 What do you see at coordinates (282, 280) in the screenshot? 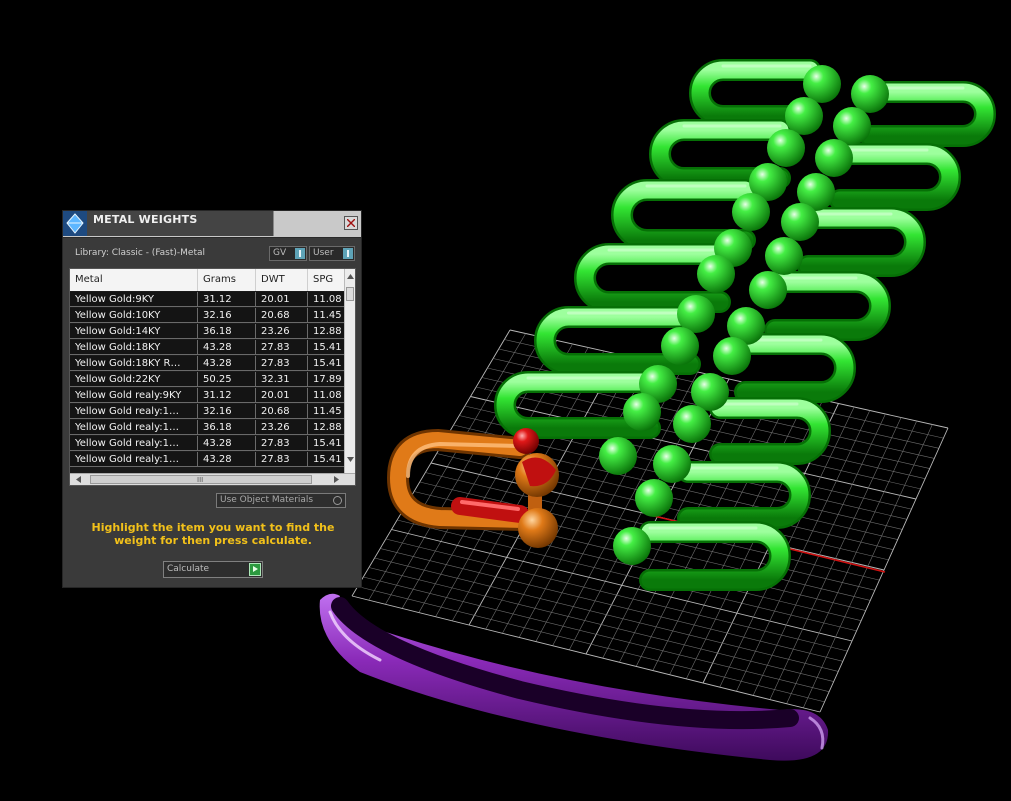
I see `column-header-dwt: DWT` at bounding box center [282, 280].